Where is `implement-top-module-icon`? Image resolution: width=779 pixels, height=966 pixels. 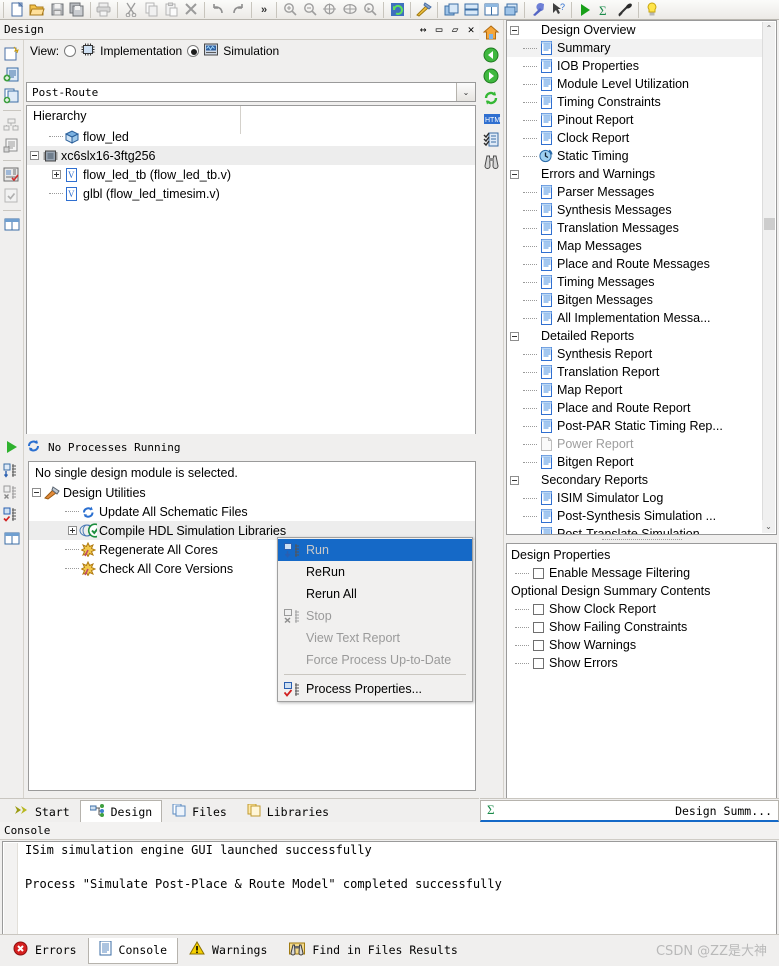 implement-top-module-icon is located at coordinates (12, 471).